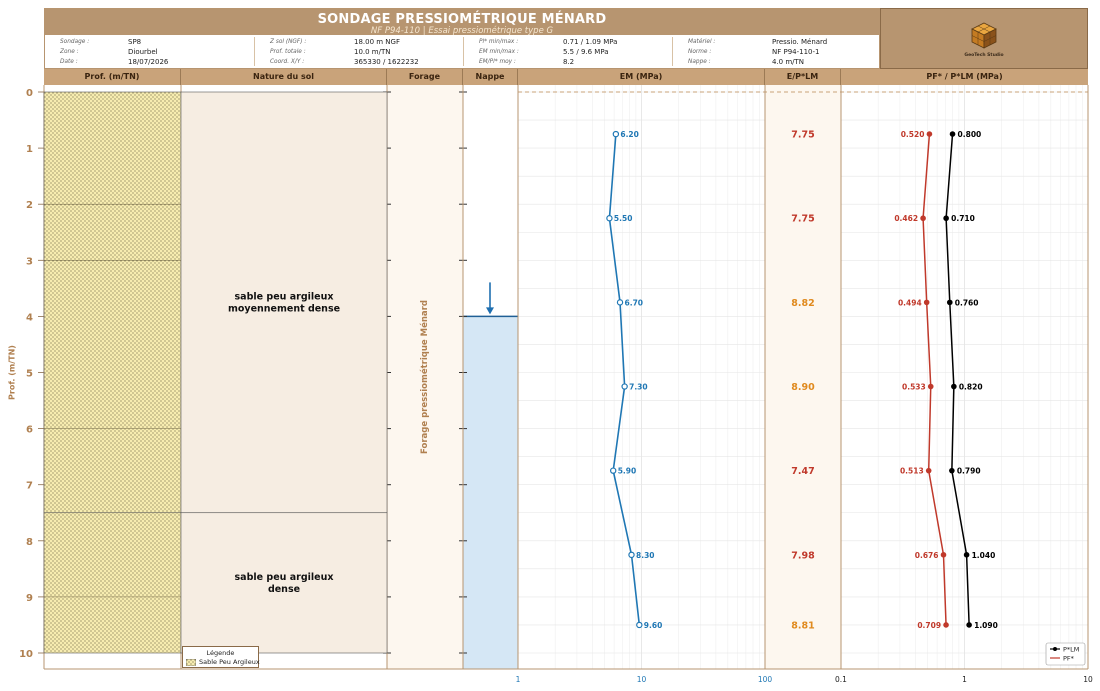 This screenshot has height=691, width=1100. What do you see at coordinates (284, 308) in the screenshot?
I see `soil-layer-label: moyennement dense` at bounding box center [284, 308].